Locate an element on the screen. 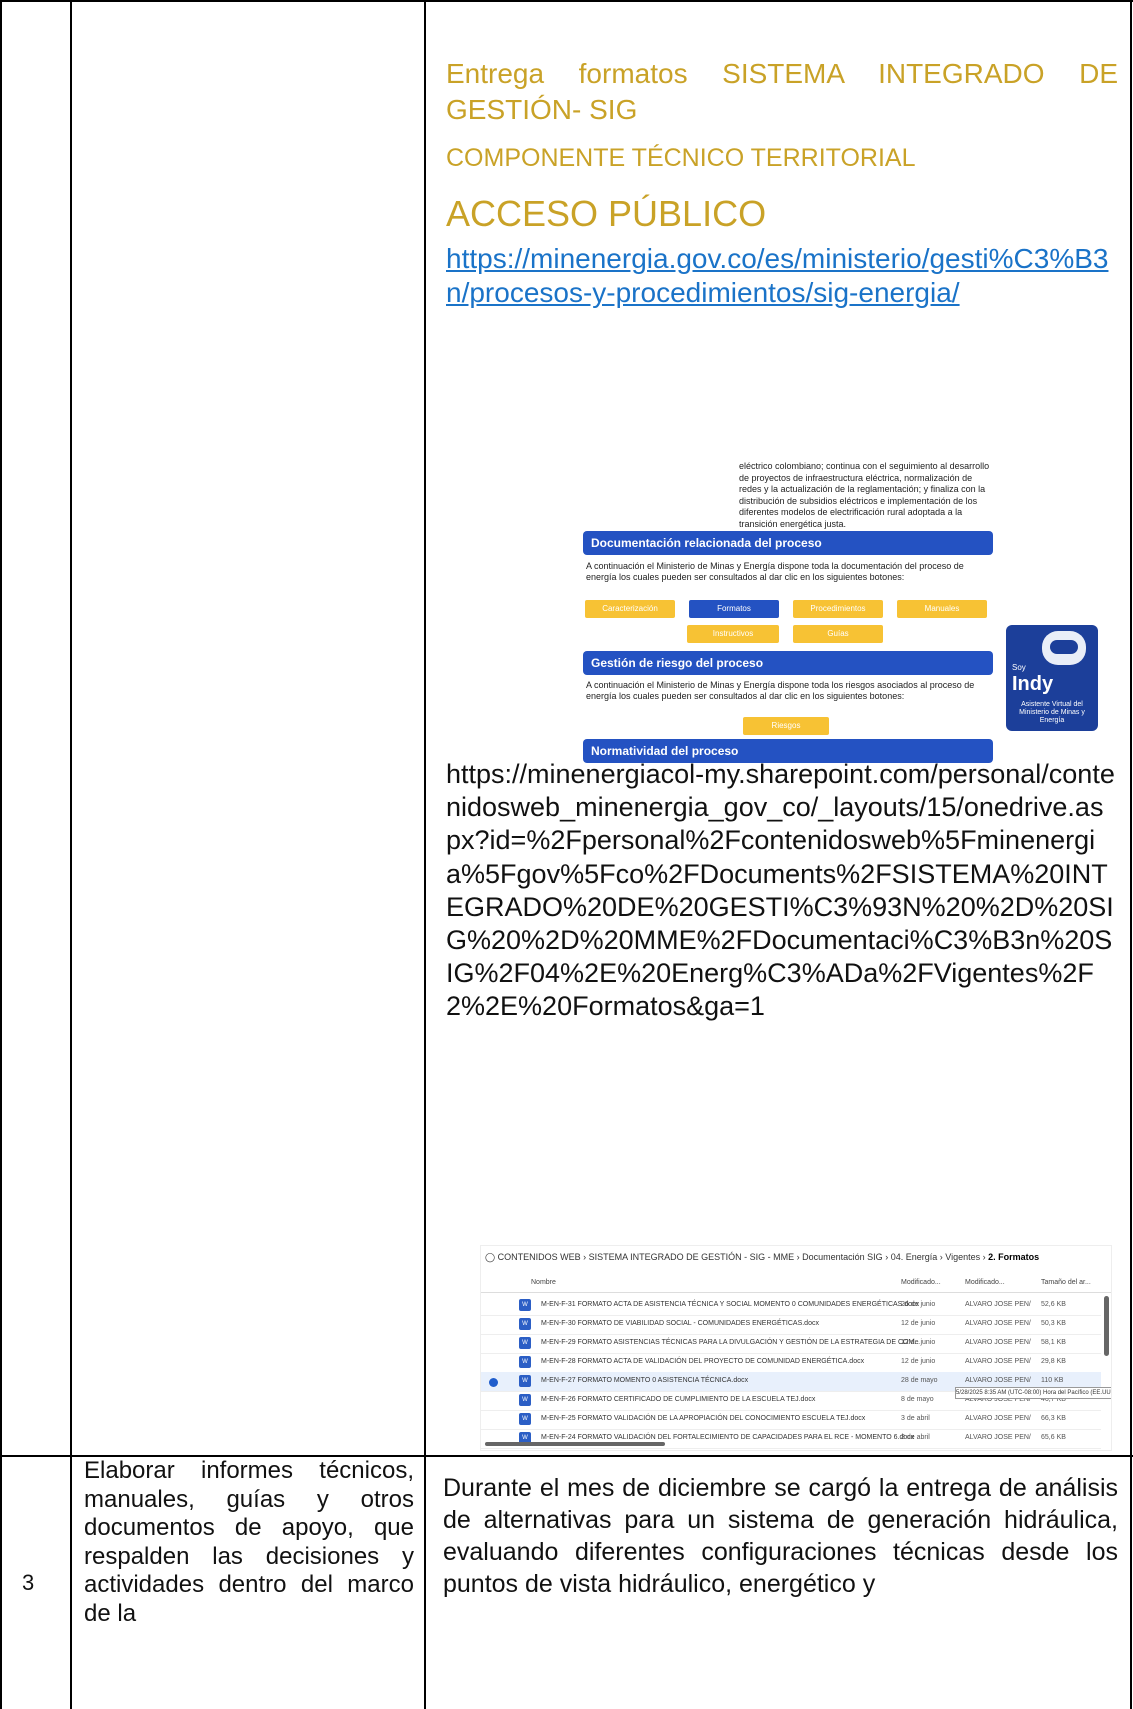 This screenshot has height=1709, width=1133. formatos-button: Formatos is located at coordinates (734, 609).